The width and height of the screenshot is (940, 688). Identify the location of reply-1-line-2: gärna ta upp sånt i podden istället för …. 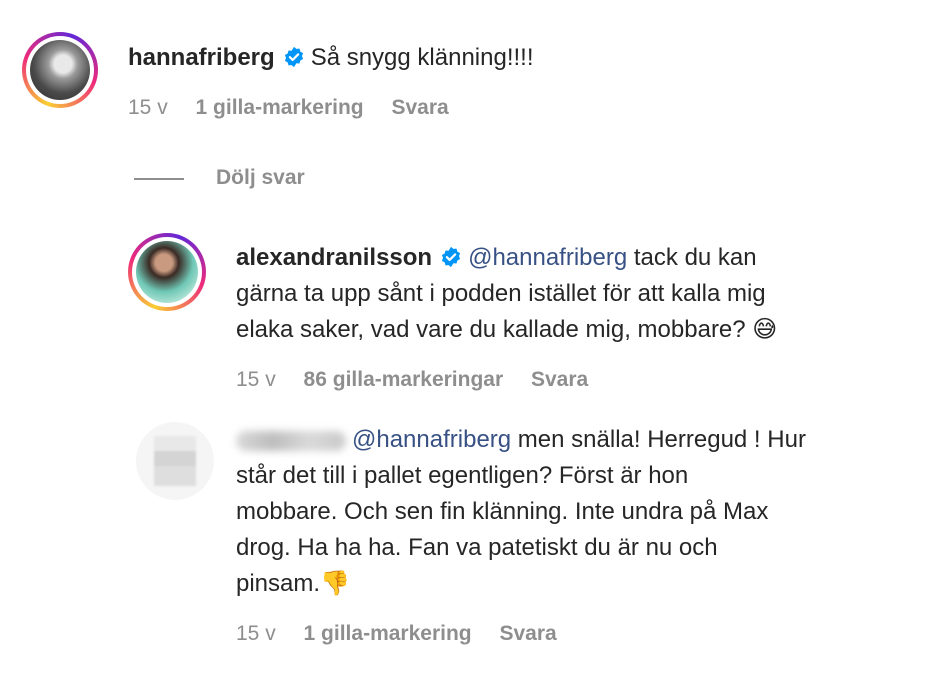
(501, 293).